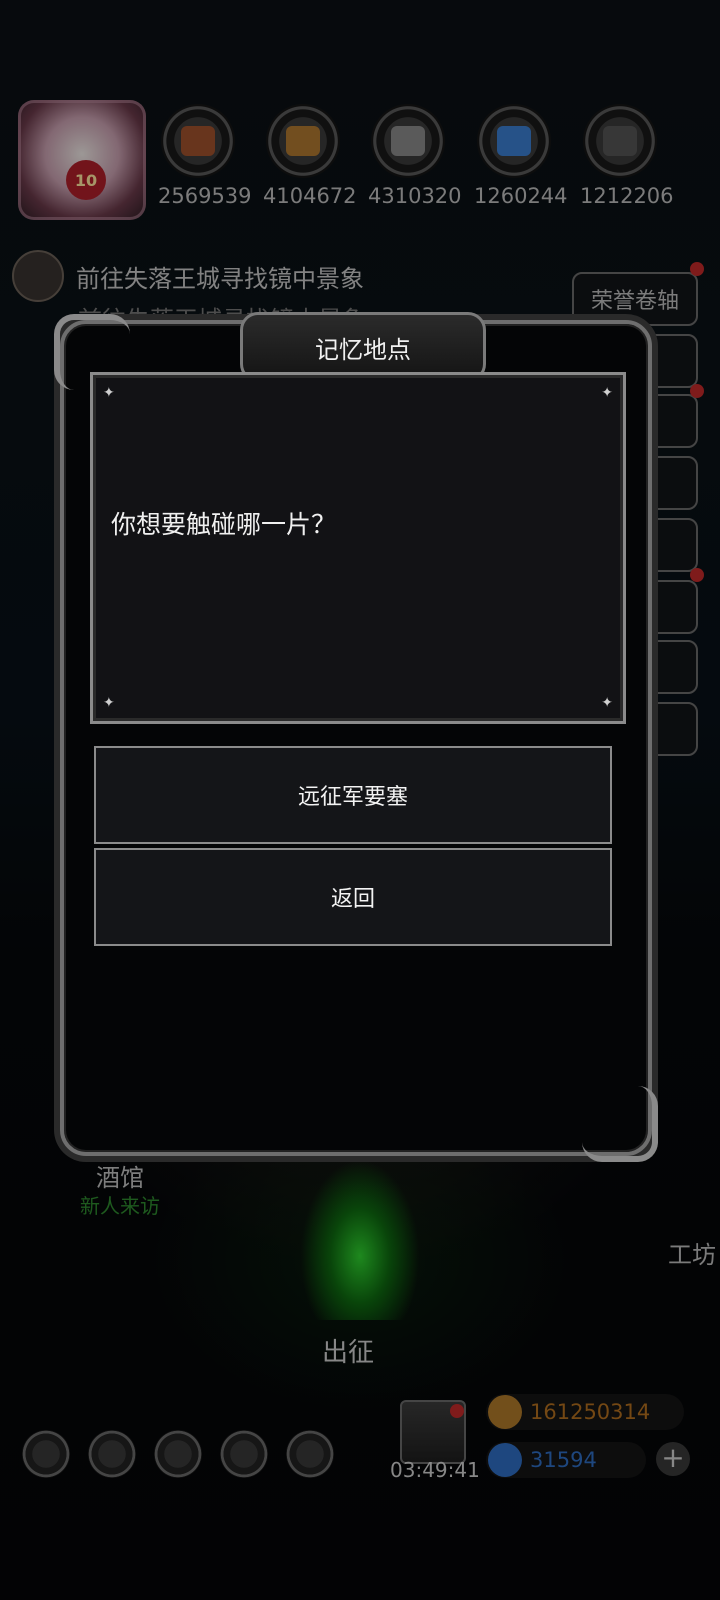  I want to click on dialog-title: 记忆地点, so click(363, 349).